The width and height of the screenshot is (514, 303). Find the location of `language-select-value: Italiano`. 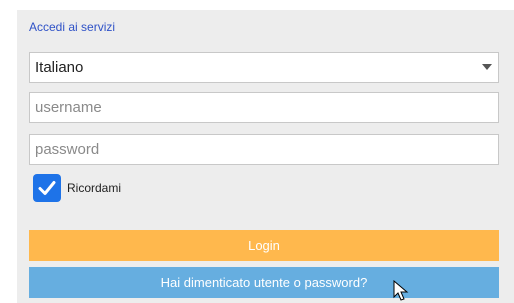

language-select-value: Italiano is located at coordinates (59, 67).